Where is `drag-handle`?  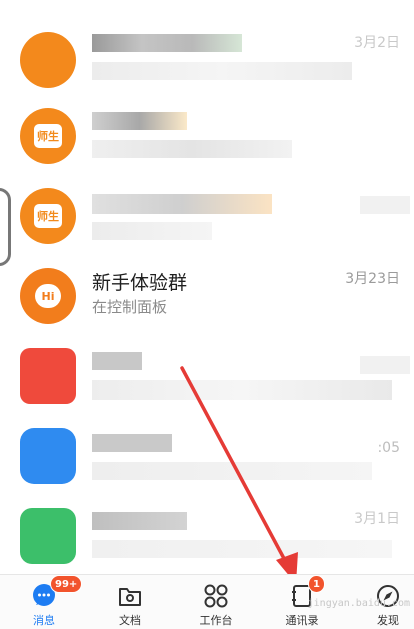
drag-handle is located at coordinates (5, 227).